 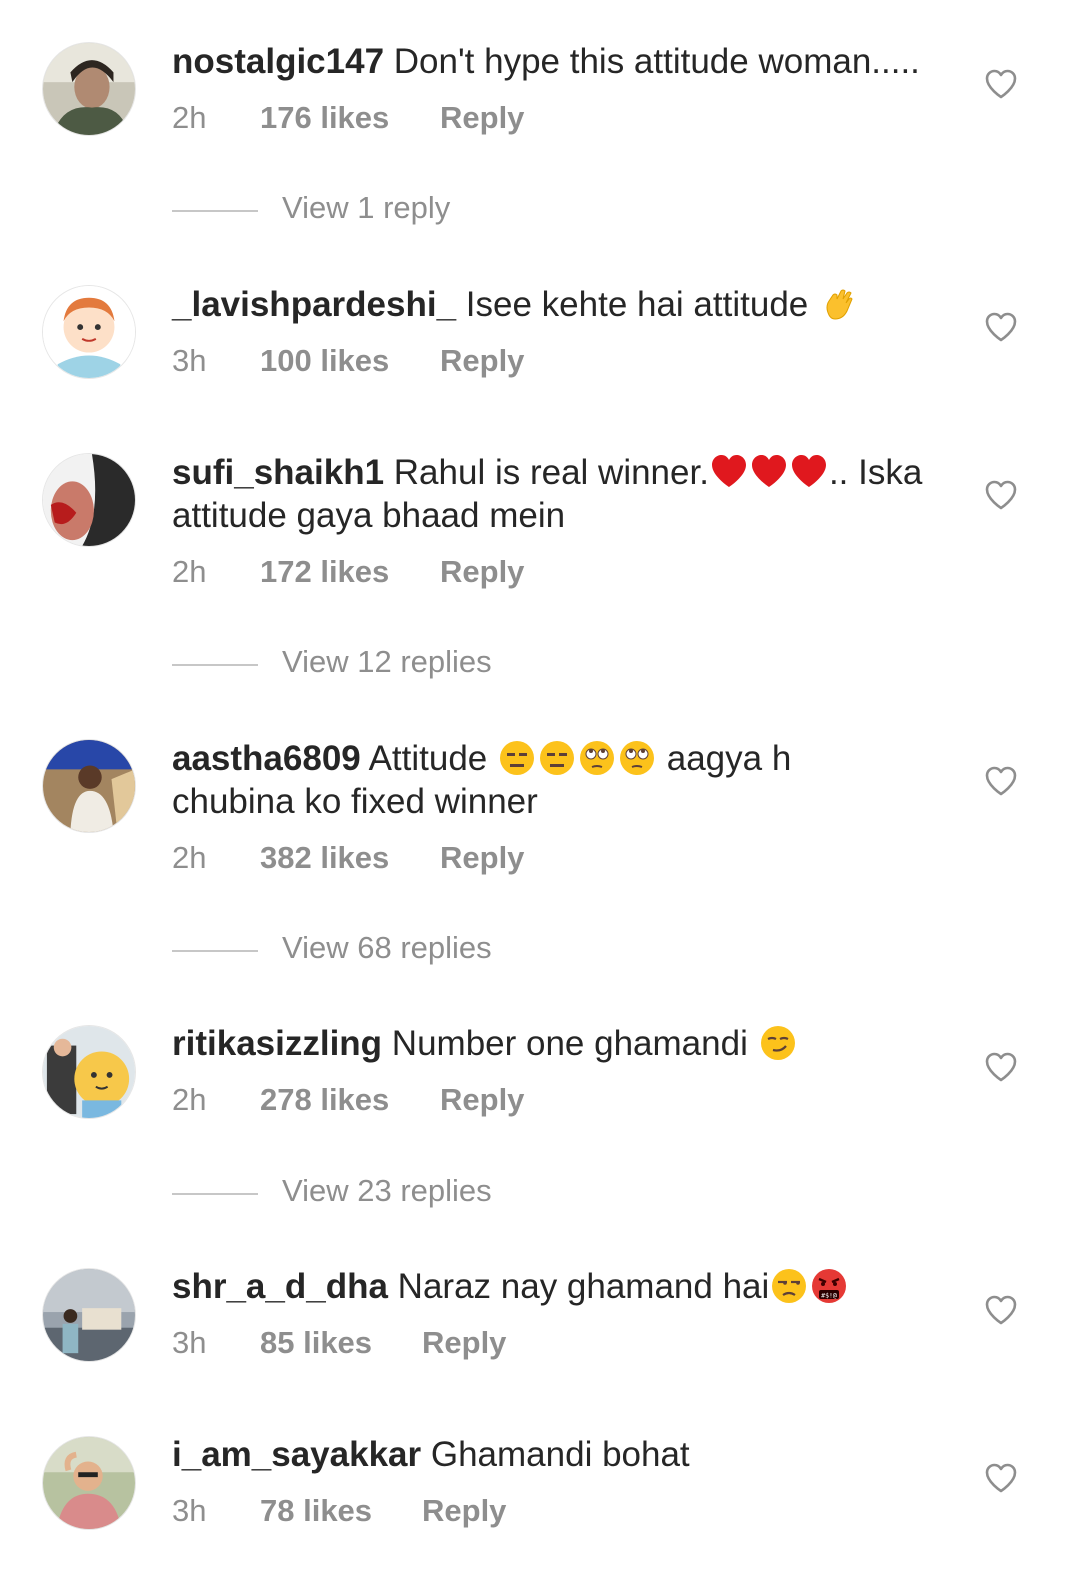 What do you see at coordinates (387, 1191) in the screenshot?
I see `view-replies-label: View 23 replies` at bounding box center [387, 1191].